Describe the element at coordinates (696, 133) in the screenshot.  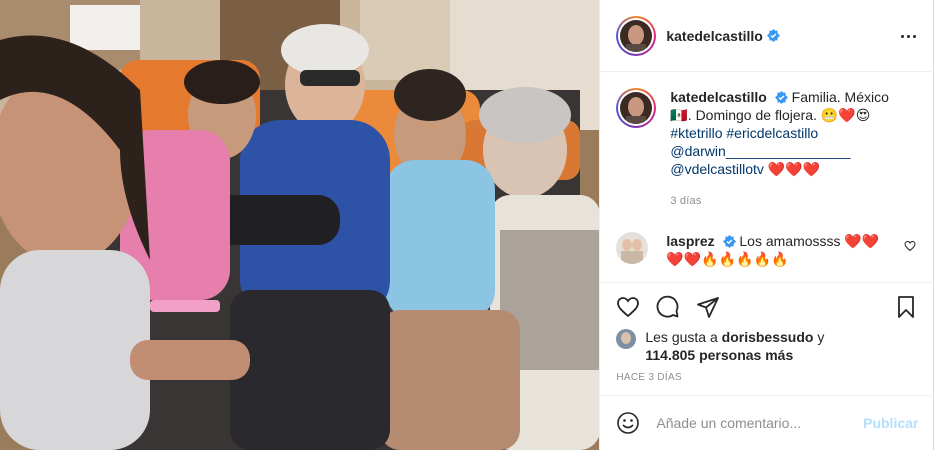
I see `hashtag-ktetrillo: #ktetrillo` at that location.